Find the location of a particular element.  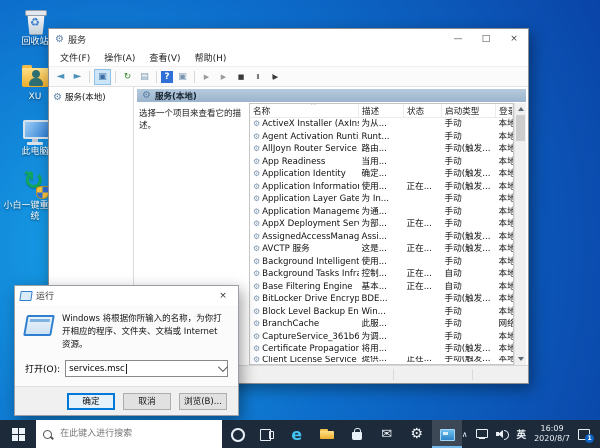

menu-file: 文件(F) is located at coordinates (75, 57).